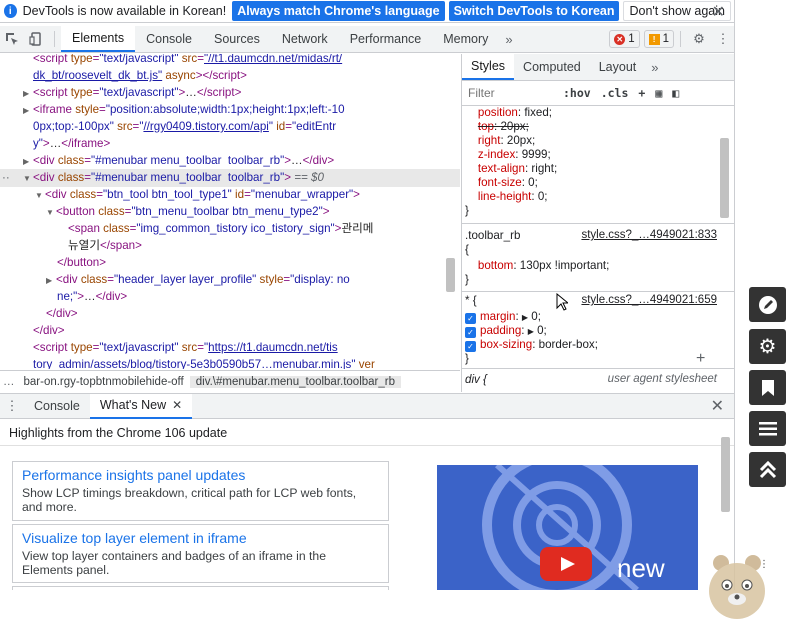 The image size is (800, 637). Describe the element at coordinates (273, 59) in the screenshot. I see `script-src-link: "//t1.daumcdn.net/midas/rt/` at that location.